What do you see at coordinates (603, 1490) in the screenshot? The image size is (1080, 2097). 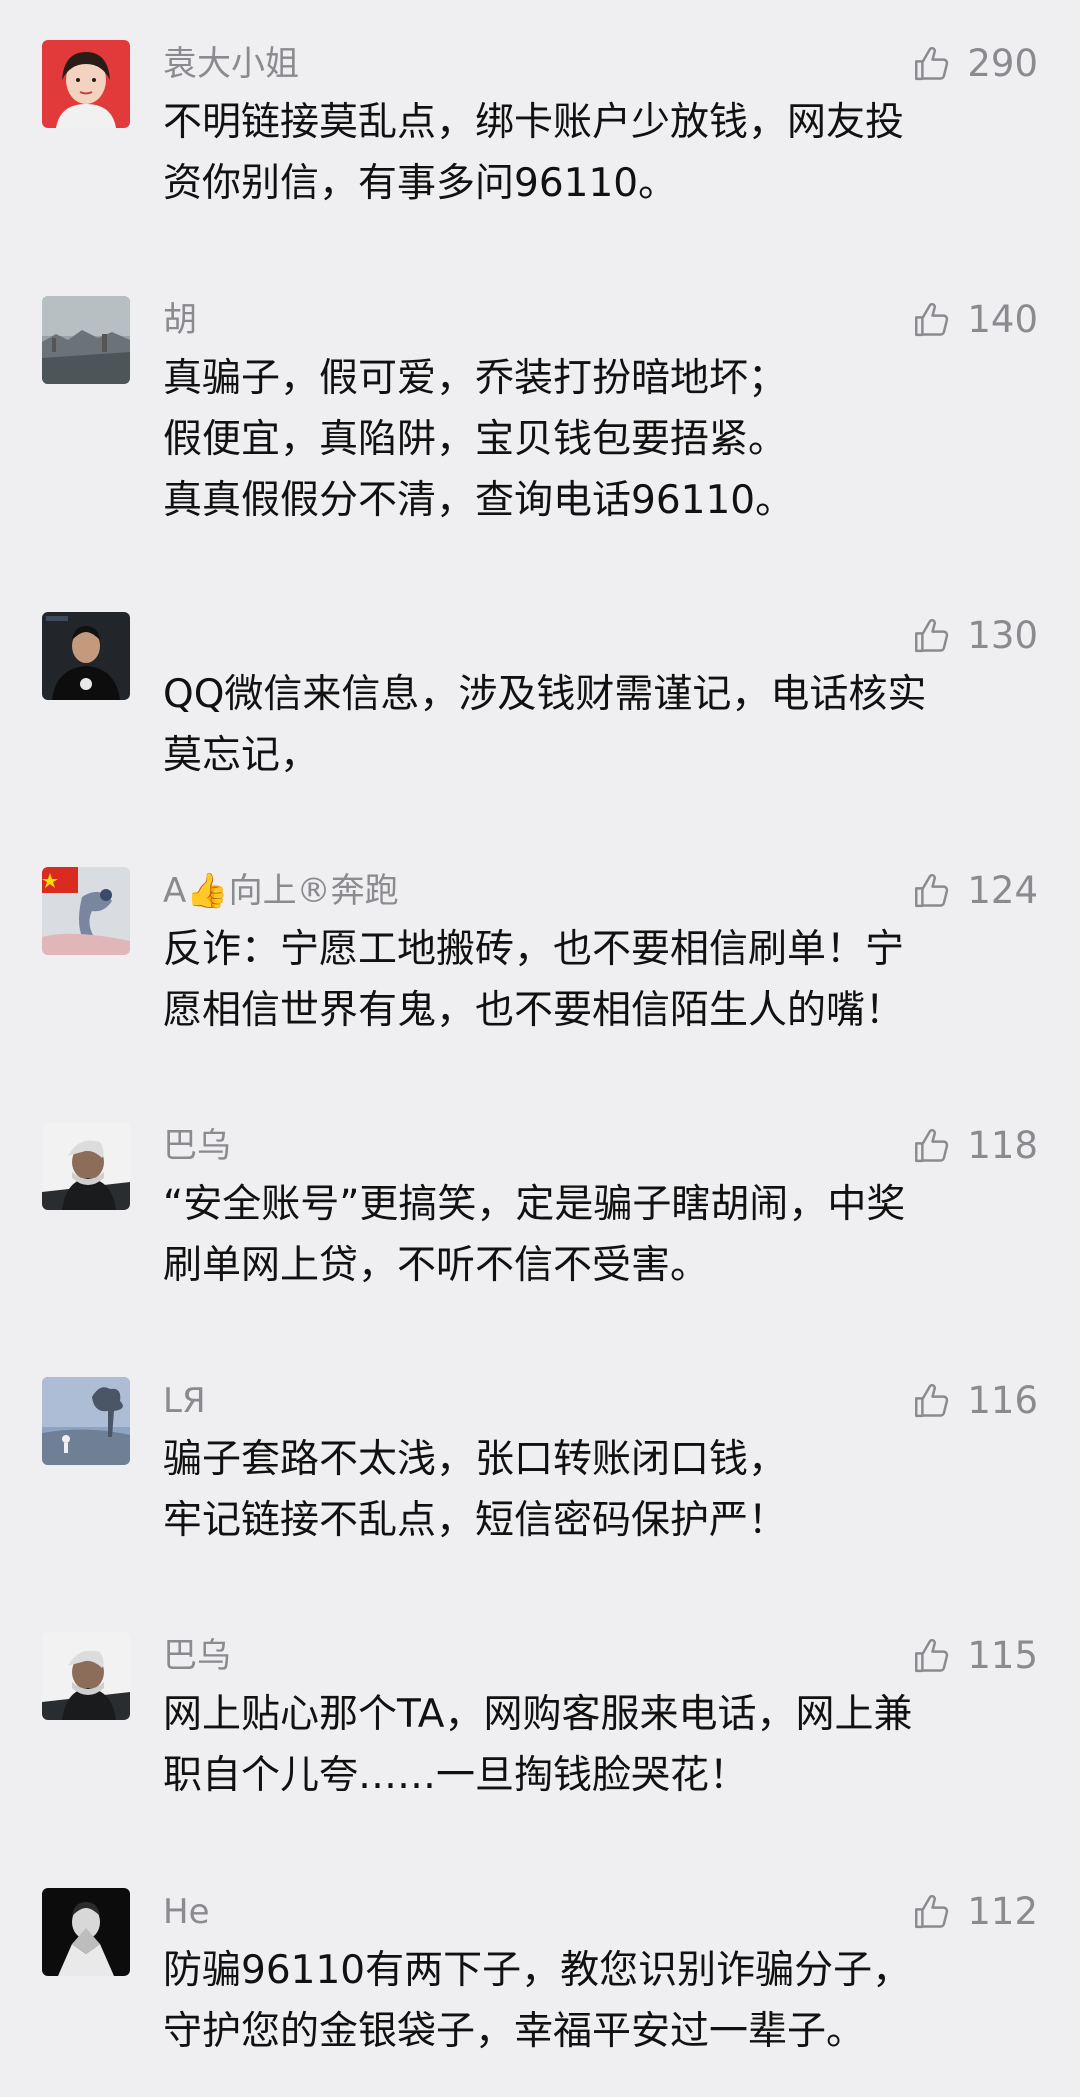 I see `comment-text: 骗子套路不太浅，张口转账闭口钱， 牢记链接不乱点，短信密码保护严！` at bounding box center [603, 1490].